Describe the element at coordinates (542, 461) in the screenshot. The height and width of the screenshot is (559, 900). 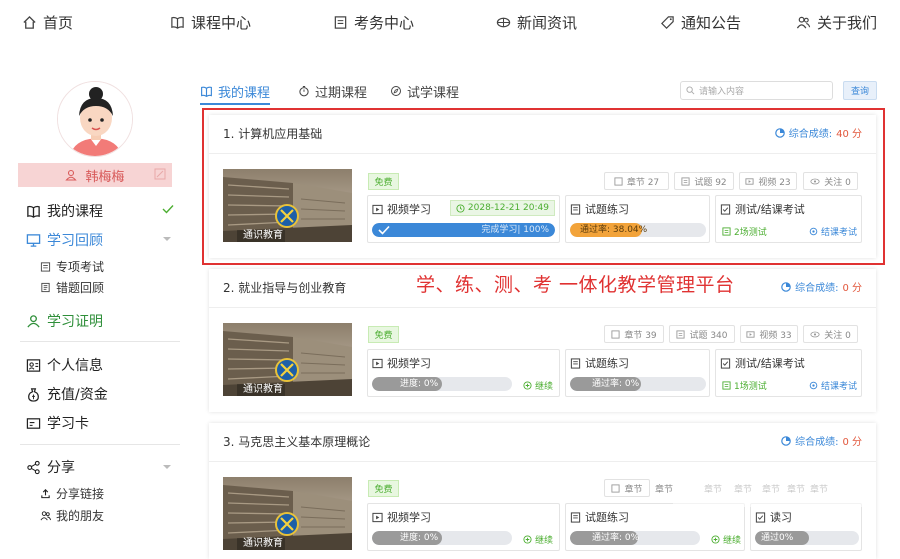
I see `card-divider` at that location.